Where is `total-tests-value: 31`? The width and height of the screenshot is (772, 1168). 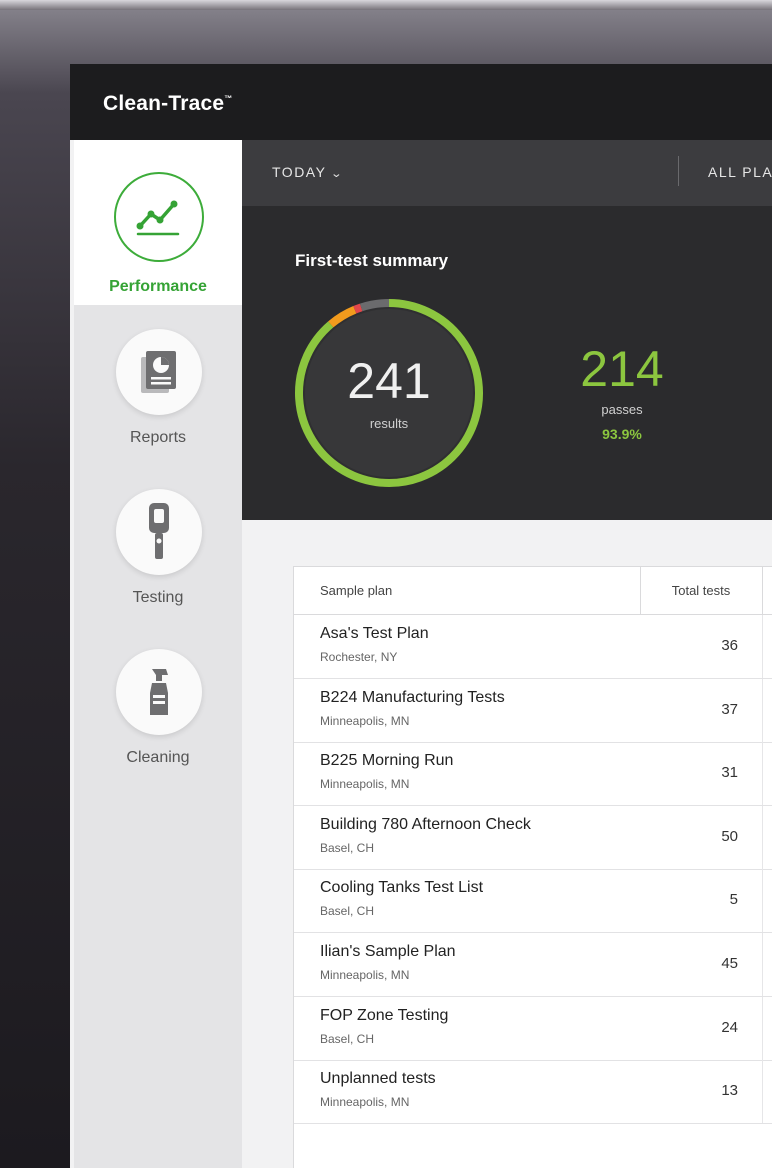
total-tests-value: 31 is located at coordinates (729, 773).